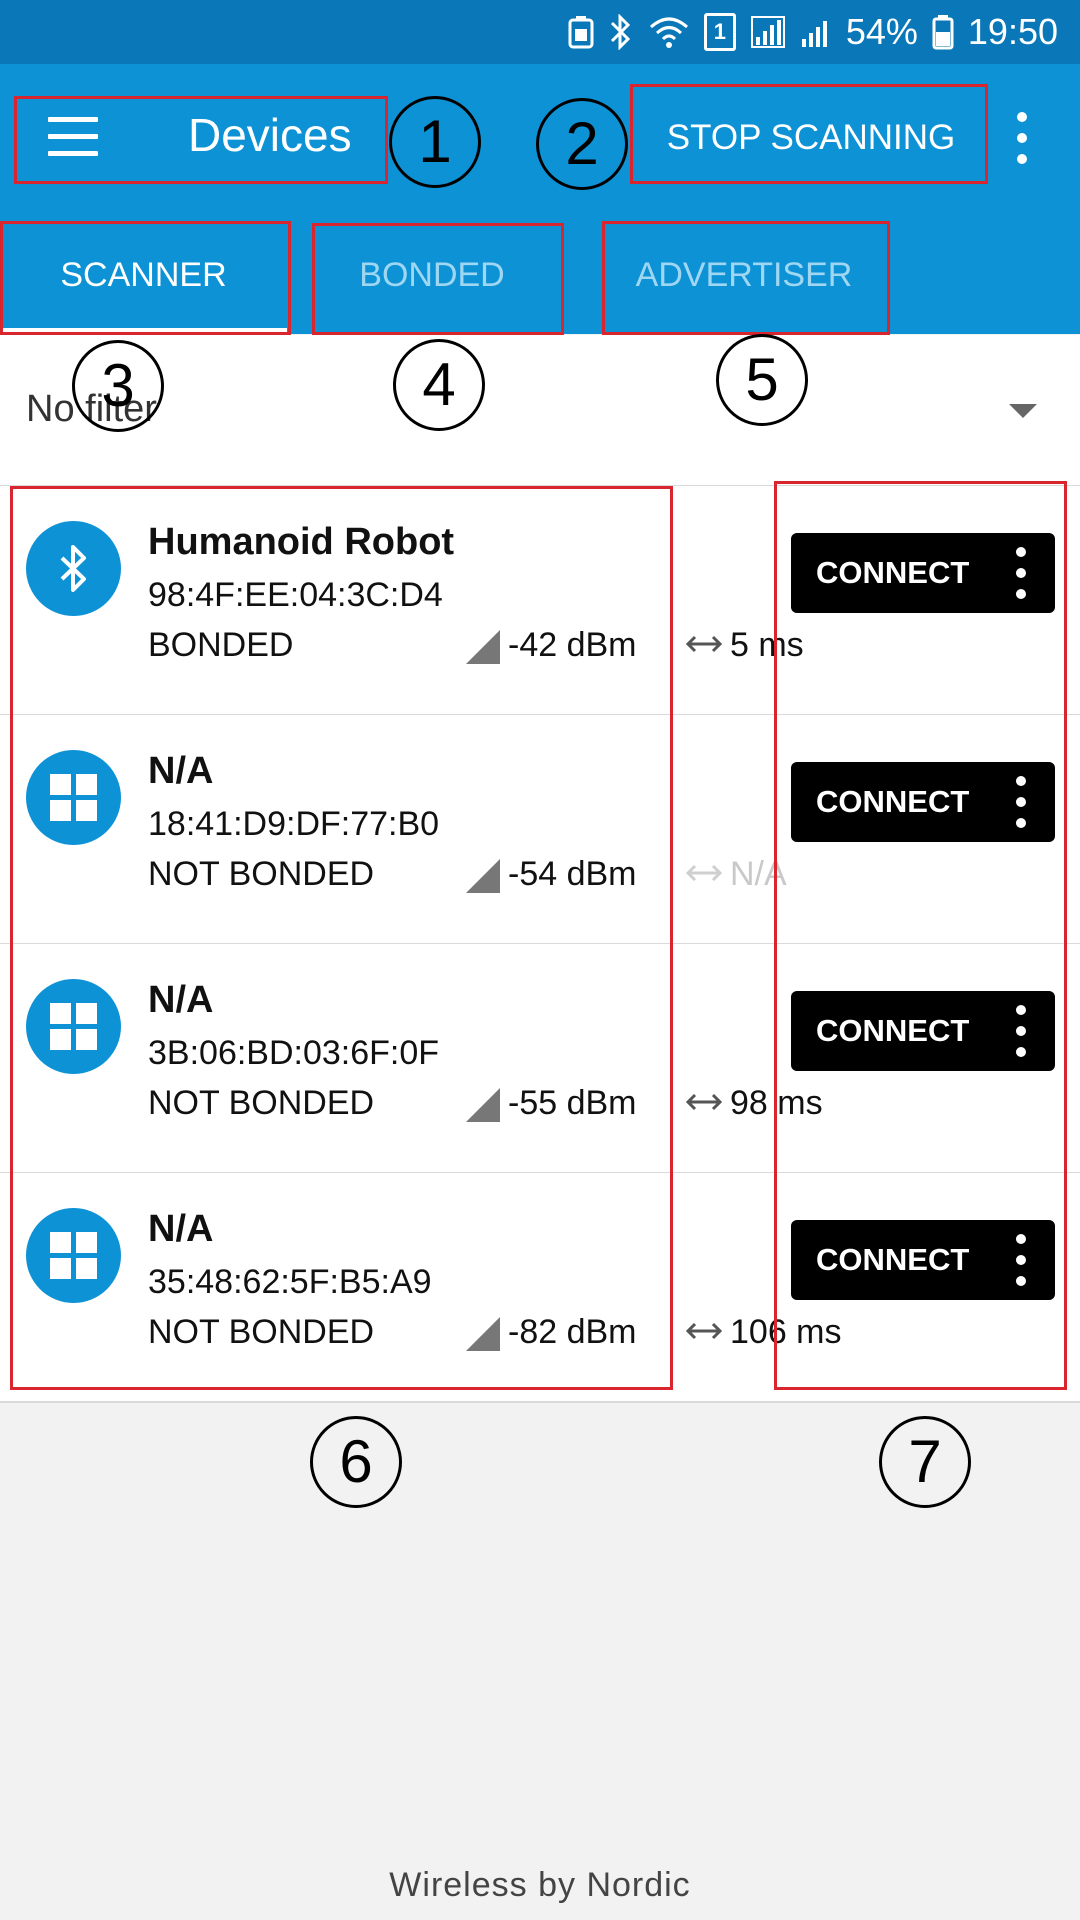 The image size is (1080, 1920). What do you see at coordinates (439, 385) in the screenshot?
I see `annotation-number-4: 4` at bounding box center [439, 385].